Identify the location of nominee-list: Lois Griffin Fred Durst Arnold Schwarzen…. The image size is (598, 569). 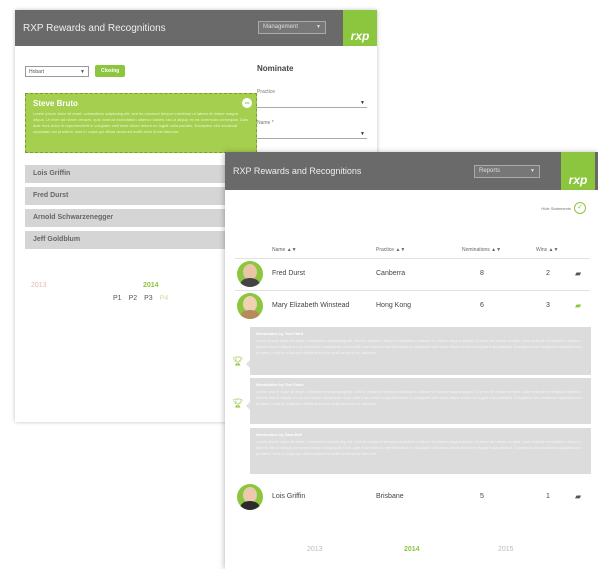
(141, 209).